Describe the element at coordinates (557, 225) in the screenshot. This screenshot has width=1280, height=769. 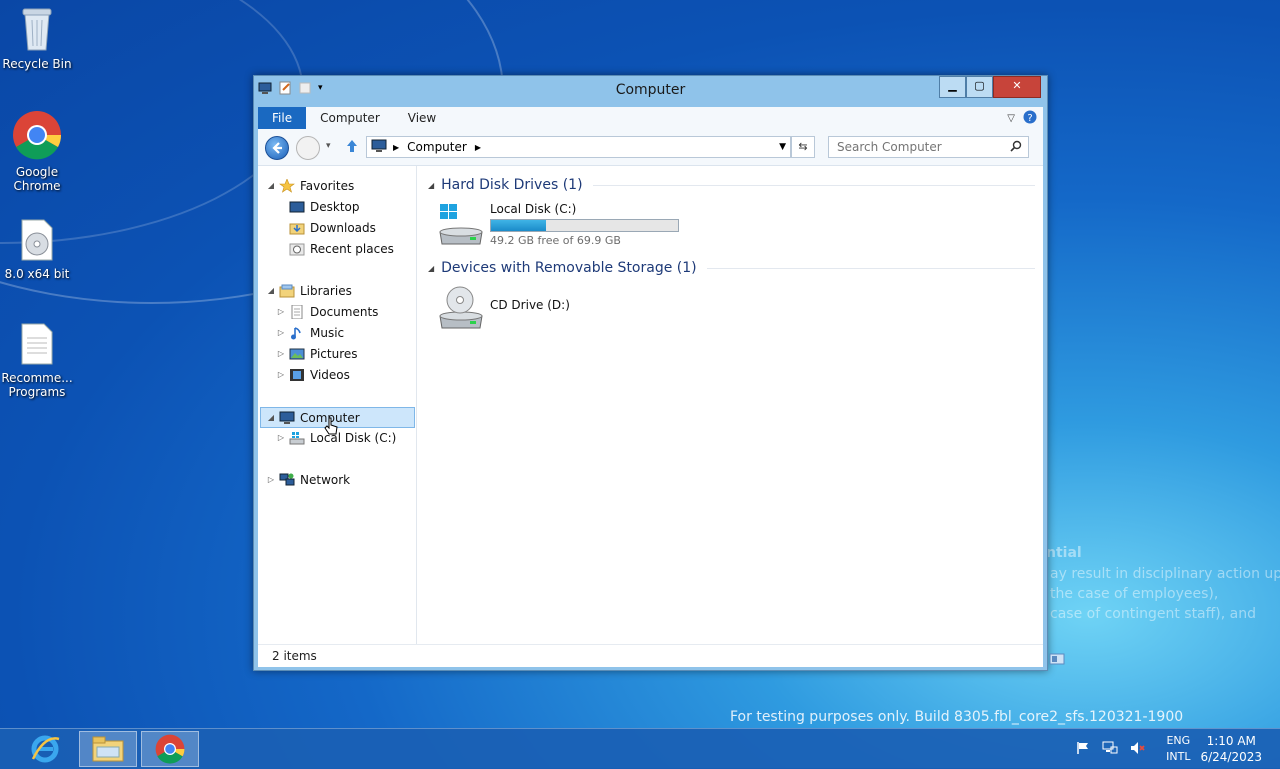
I see `drive-item-local-disk-c: Local Disk (C:) 49.2 GB free of 69.9 GB` at that location.